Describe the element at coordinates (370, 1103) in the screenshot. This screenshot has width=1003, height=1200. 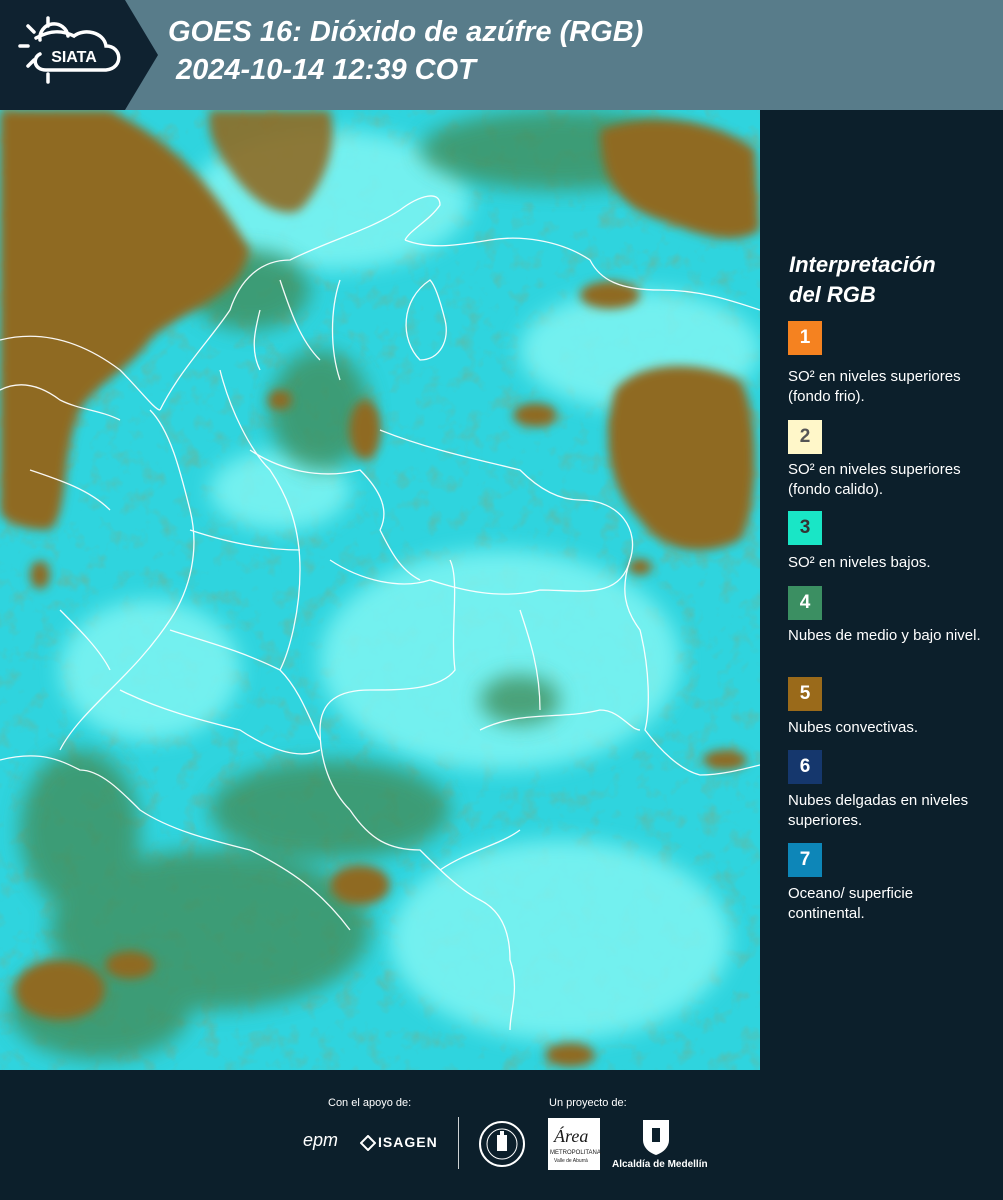
I see `support-label: Con el apoyo de:` at that location.